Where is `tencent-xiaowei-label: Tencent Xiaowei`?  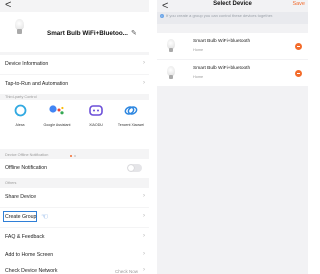 tencent-xiaowei-label: Tencent Xiaowei is located at coordinates (131, 125).